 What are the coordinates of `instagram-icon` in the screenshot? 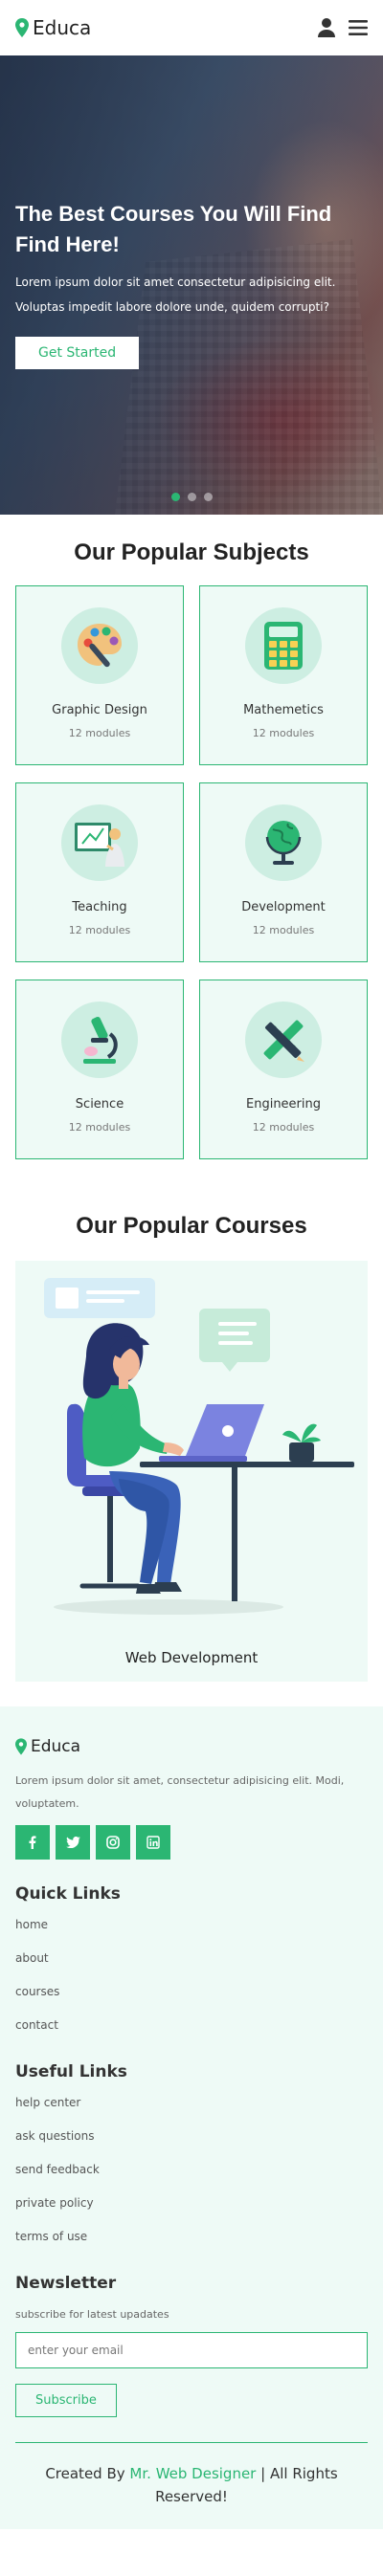 It's located at (113, 1842).